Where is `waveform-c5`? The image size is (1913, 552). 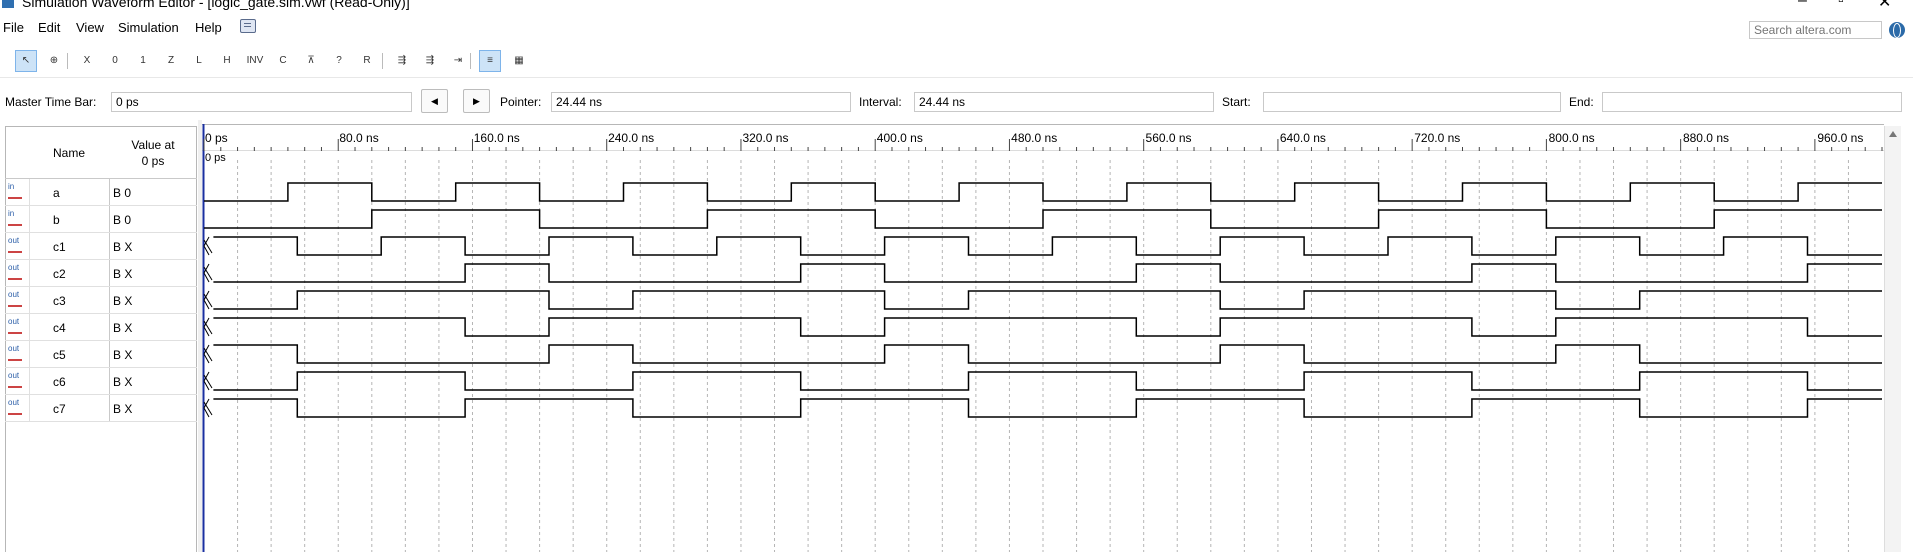 waveform-c5 is located at coordinates (1047, 354).